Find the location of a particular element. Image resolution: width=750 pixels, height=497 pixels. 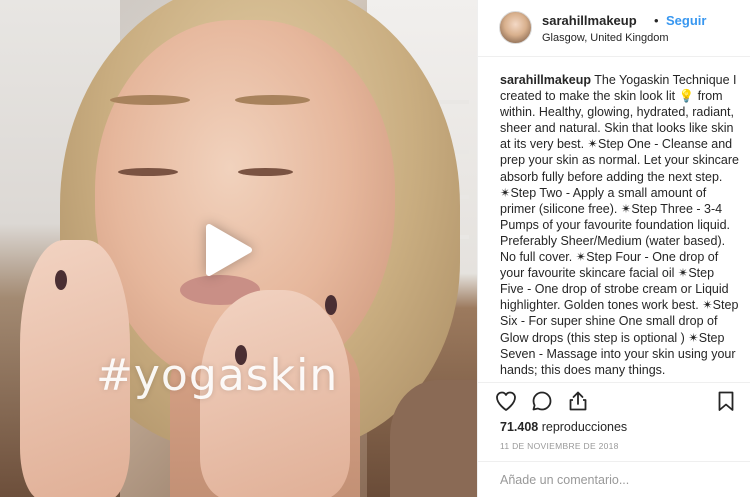

location-link: Glasgow, United Kingdom is located at coordinates (605, 38).